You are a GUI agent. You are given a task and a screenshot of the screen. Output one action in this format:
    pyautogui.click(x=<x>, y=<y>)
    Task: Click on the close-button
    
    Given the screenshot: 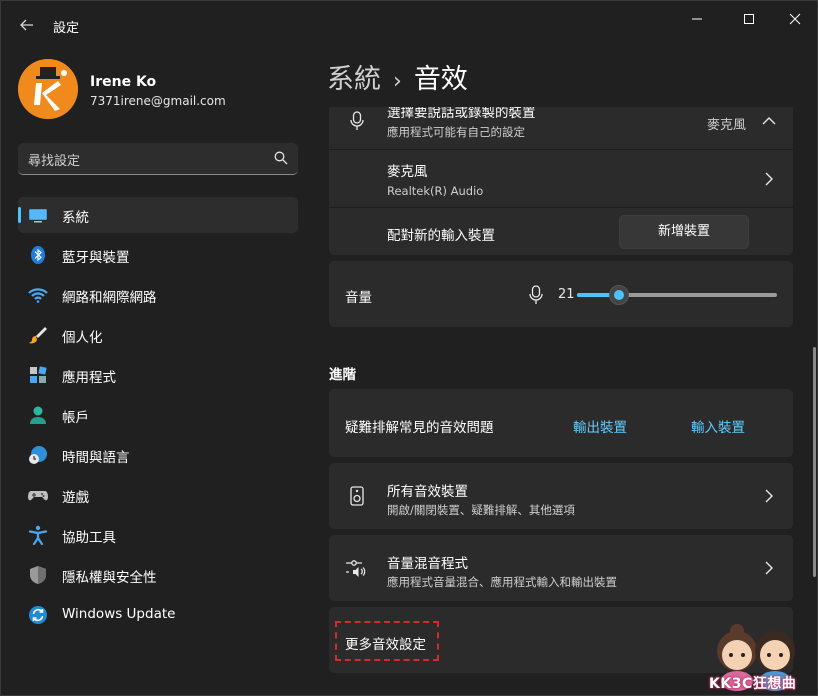 What is the action you would take?
    pyautogui.click(x=795, y=19)
    